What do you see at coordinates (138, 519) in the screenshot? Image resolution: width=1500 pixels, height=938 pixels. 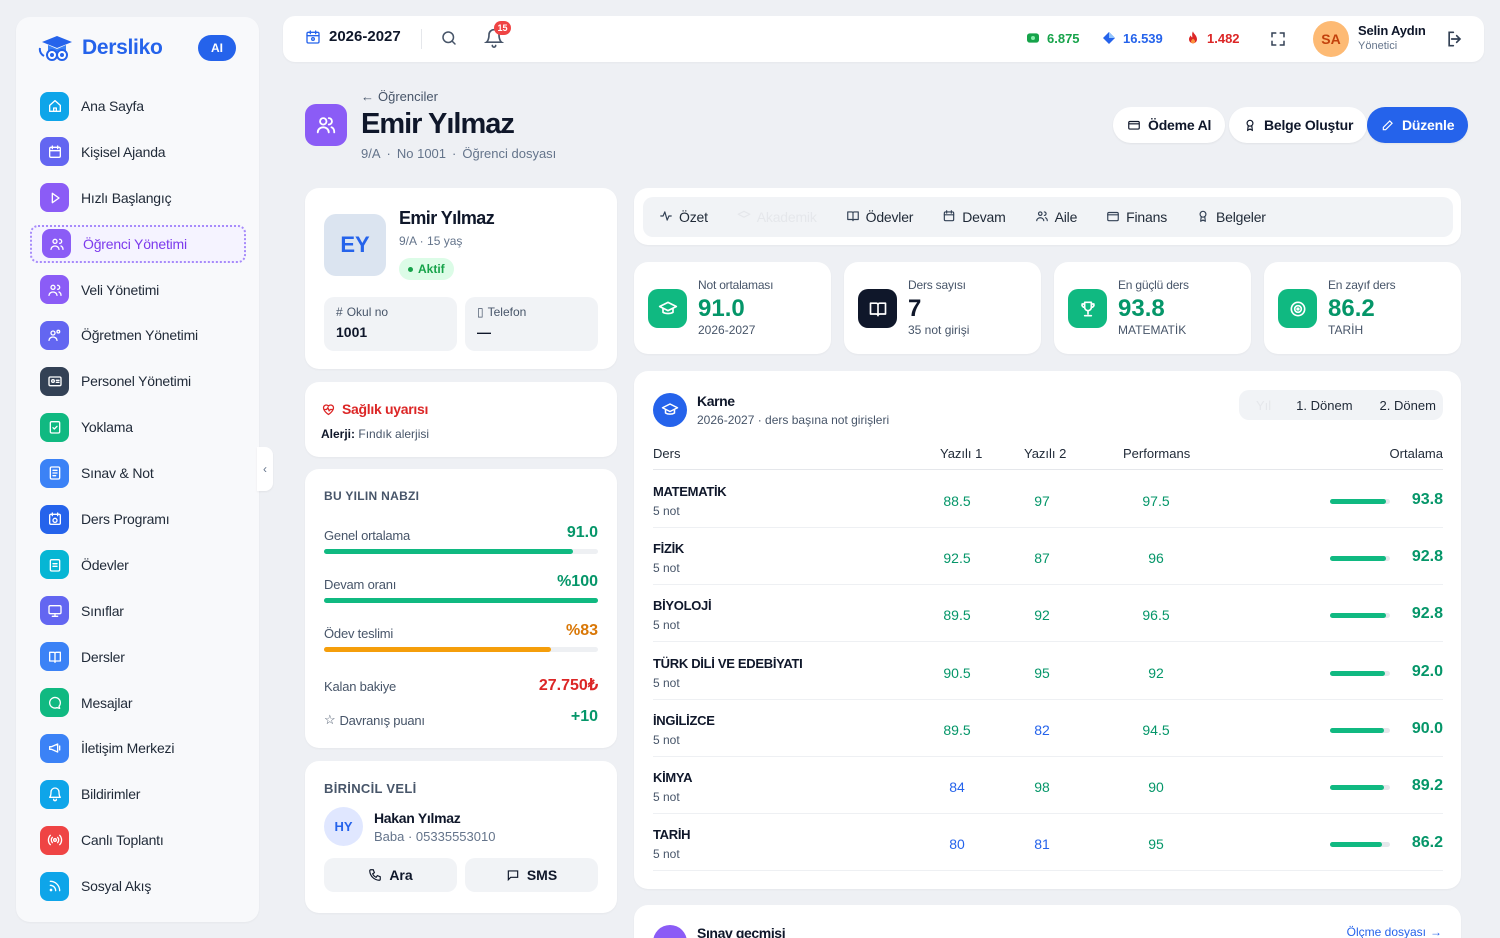 I see `sidebar-item-ders-programi: Ders Programı` at bounding box center [138, 519].